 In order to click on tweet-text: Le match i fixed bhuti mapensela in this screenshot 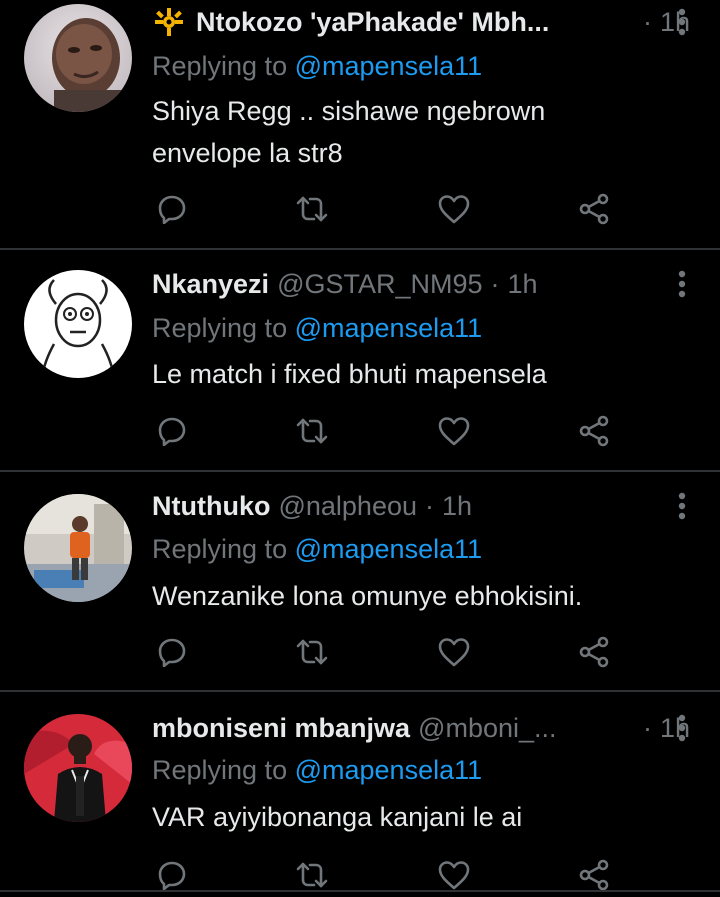, I will do `click(349, 374)`.